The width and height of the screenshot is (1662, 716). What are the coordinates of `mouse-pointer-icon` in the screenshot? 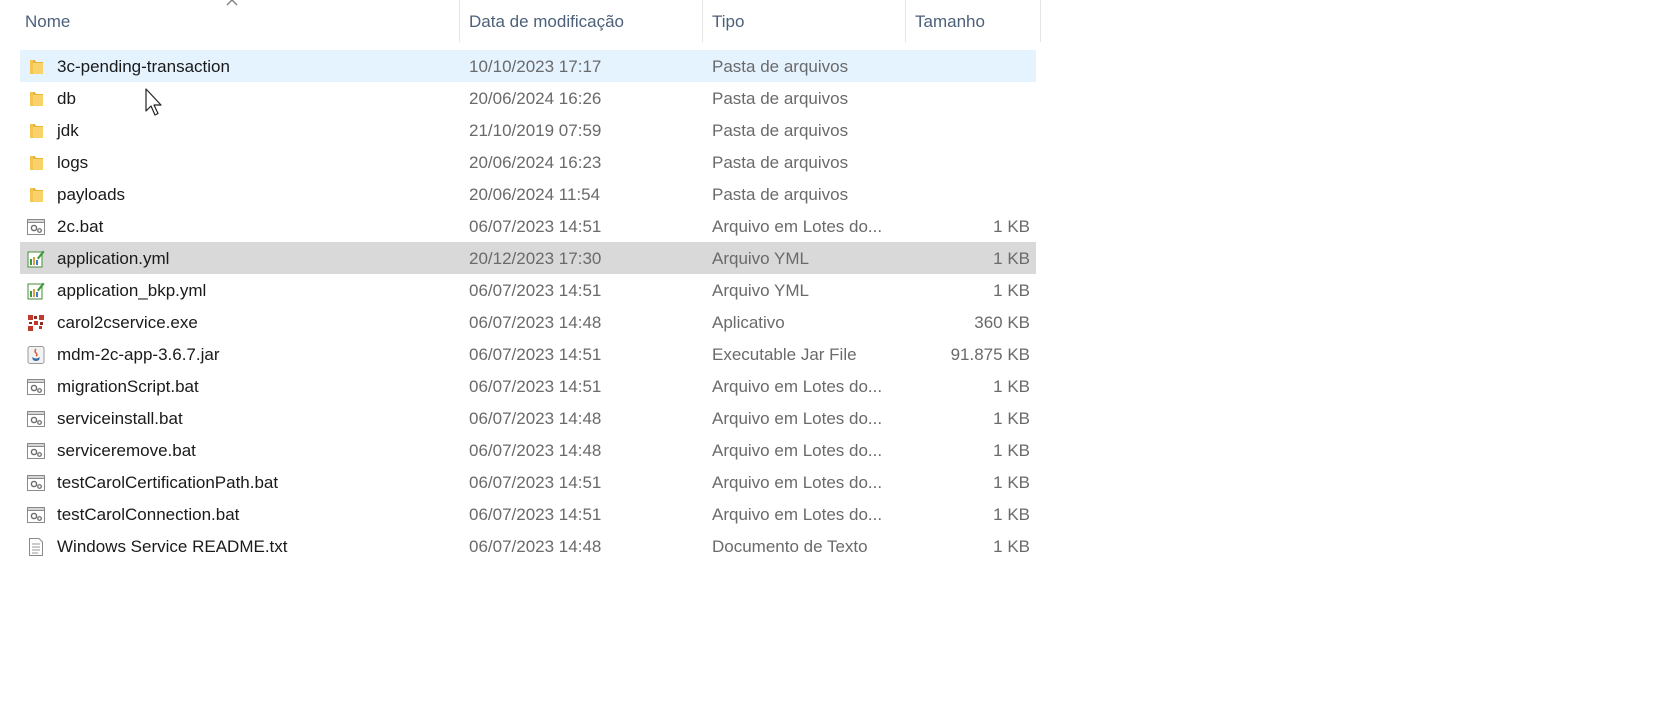 It's located at (155, 103).